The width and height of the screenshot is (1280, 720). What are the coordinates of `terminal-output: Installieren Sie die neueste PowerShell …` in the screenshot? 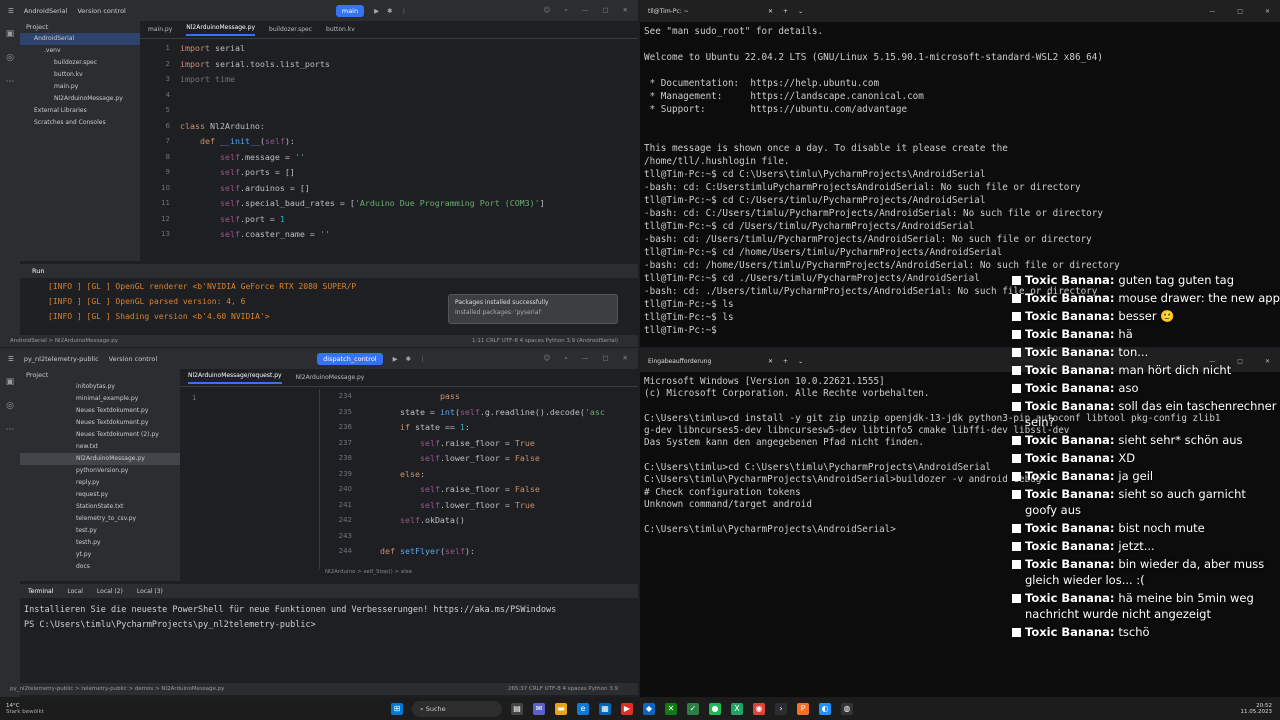 It's located at (329, 618).